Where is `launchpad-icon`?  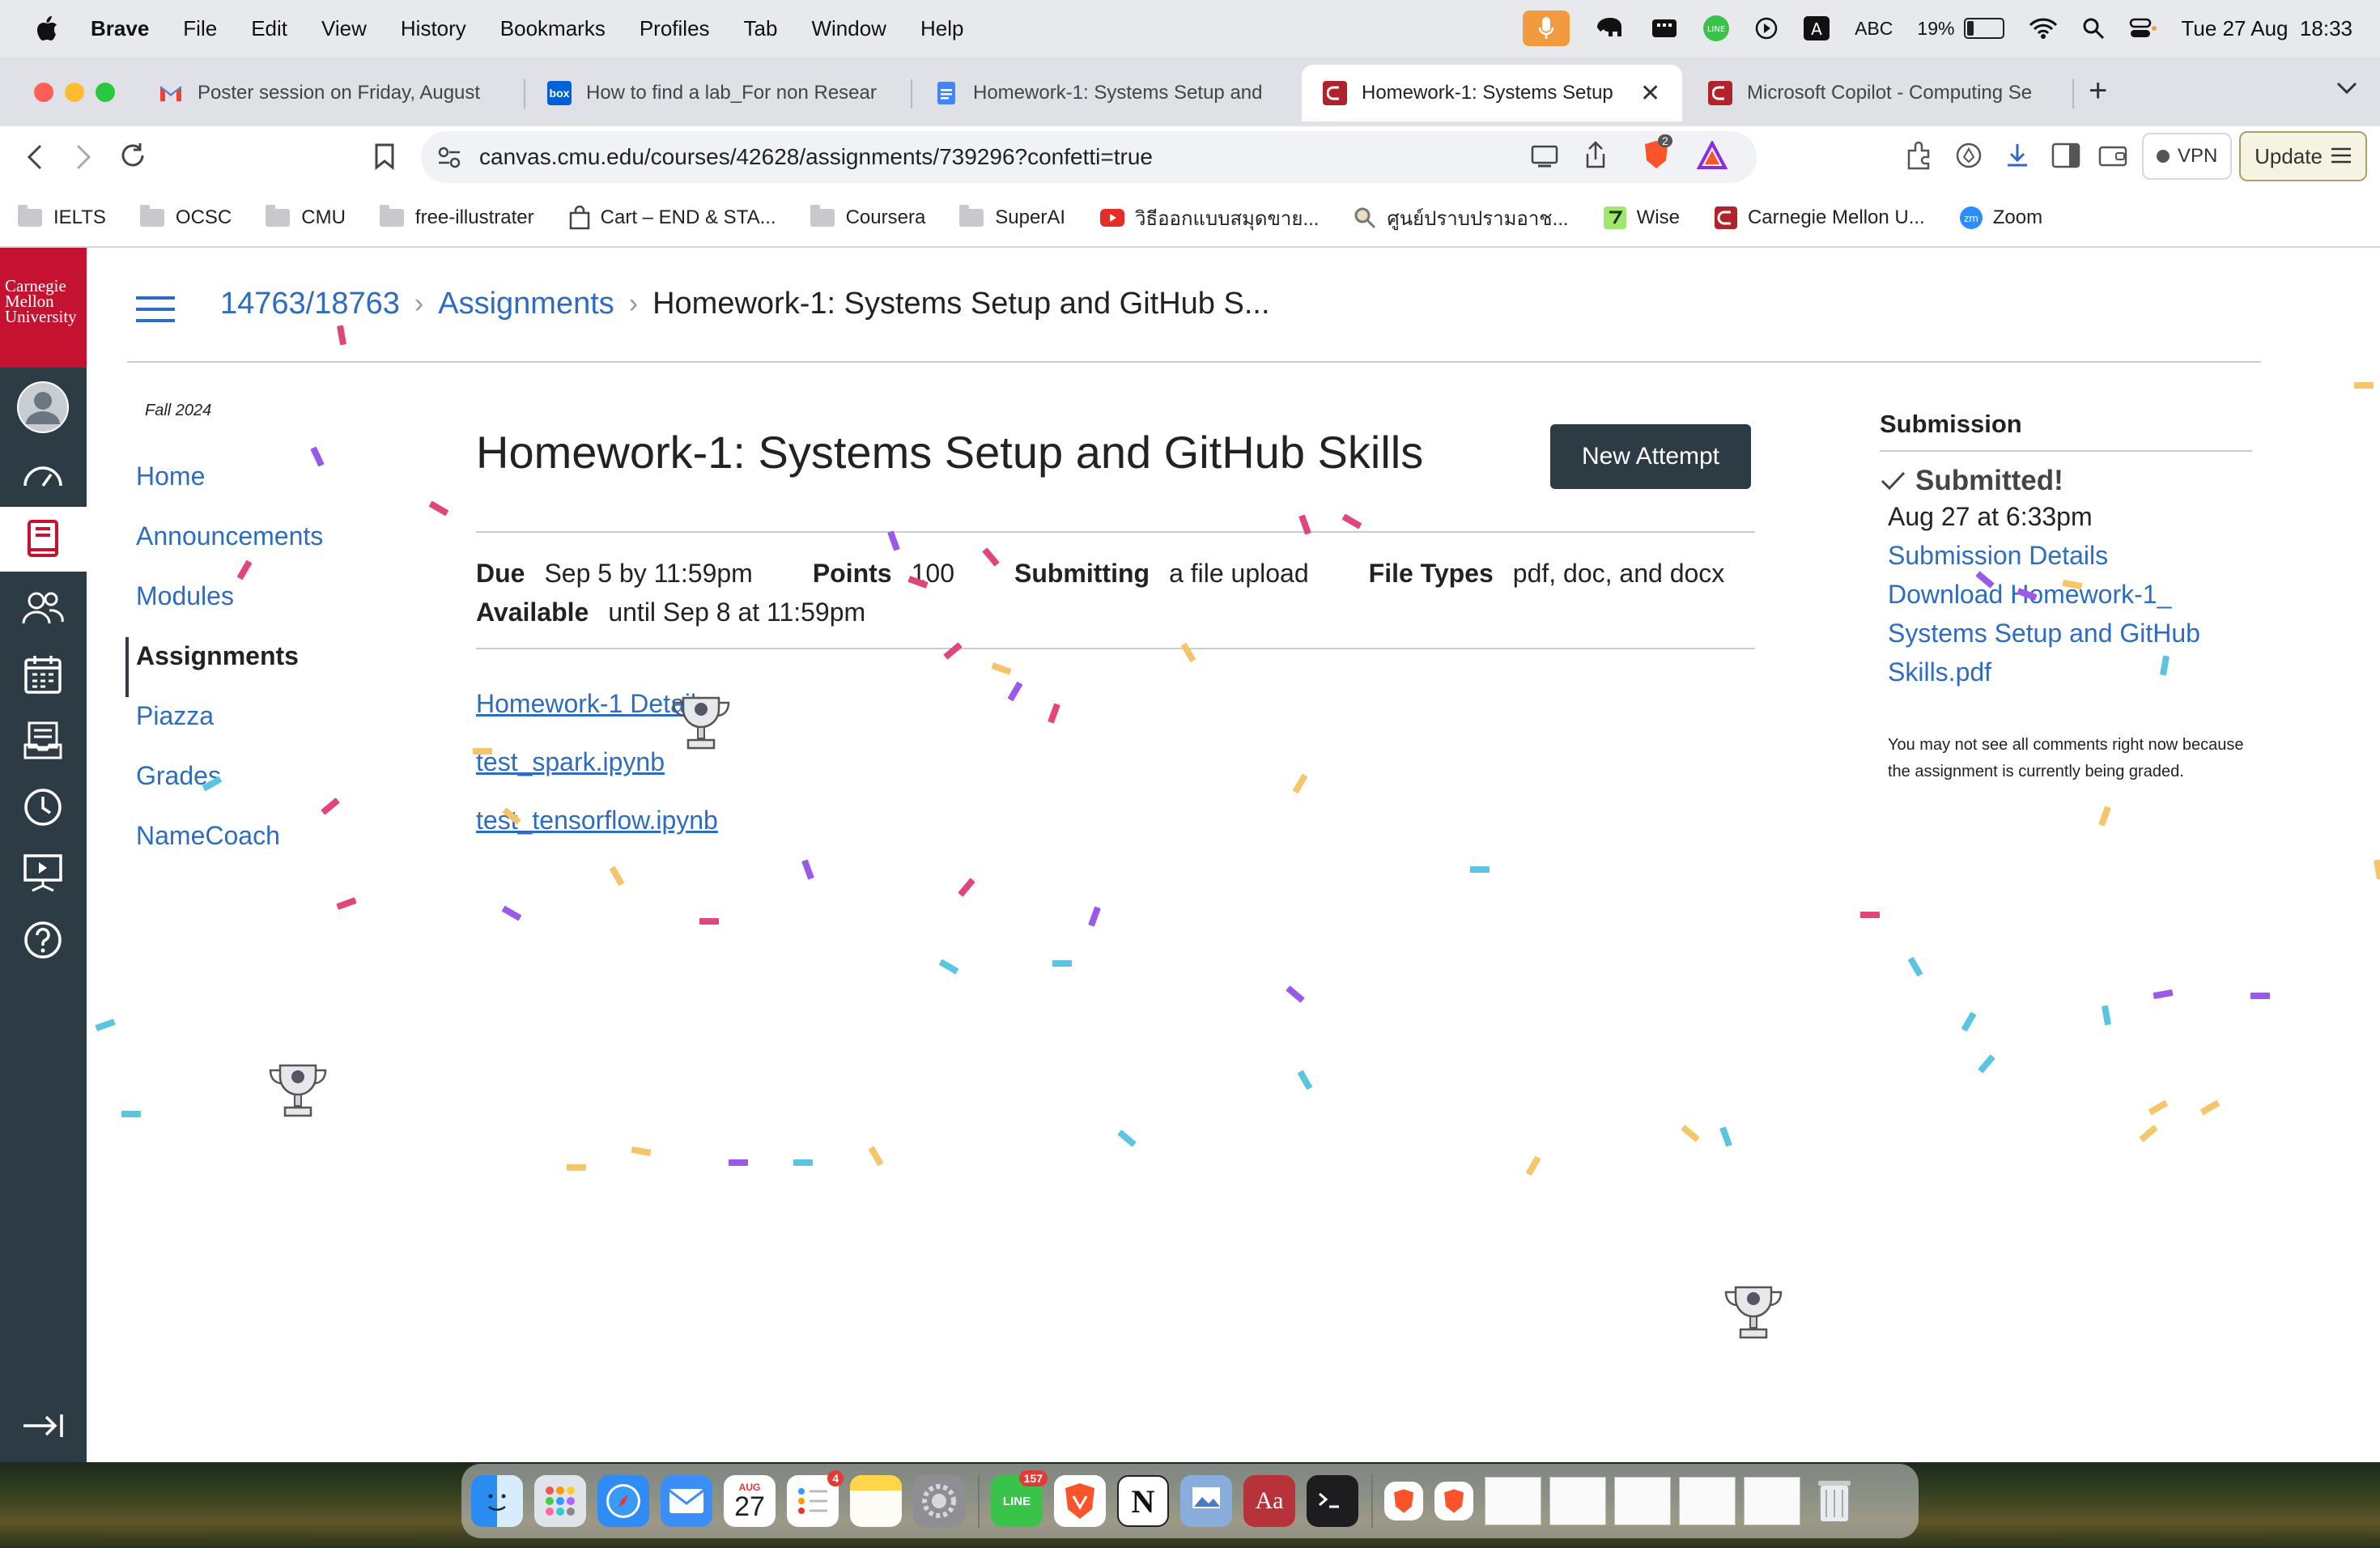
launchpad-icon is located at coordinates (560, 1501).